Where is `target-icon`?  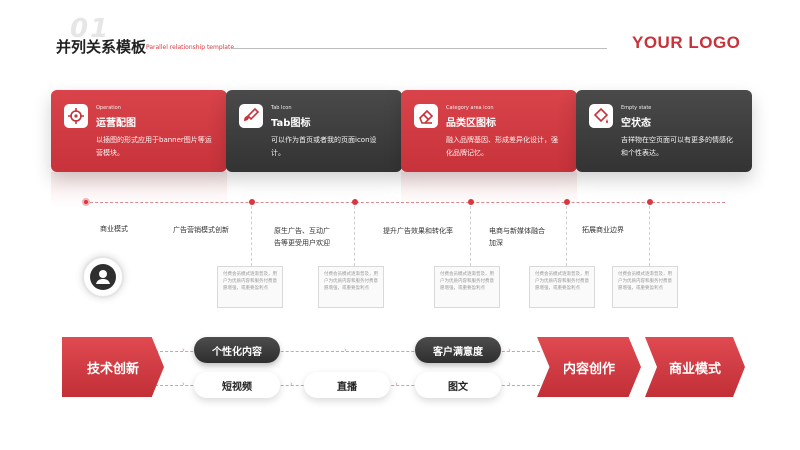 target-icon is located at coordinates (76, 116).